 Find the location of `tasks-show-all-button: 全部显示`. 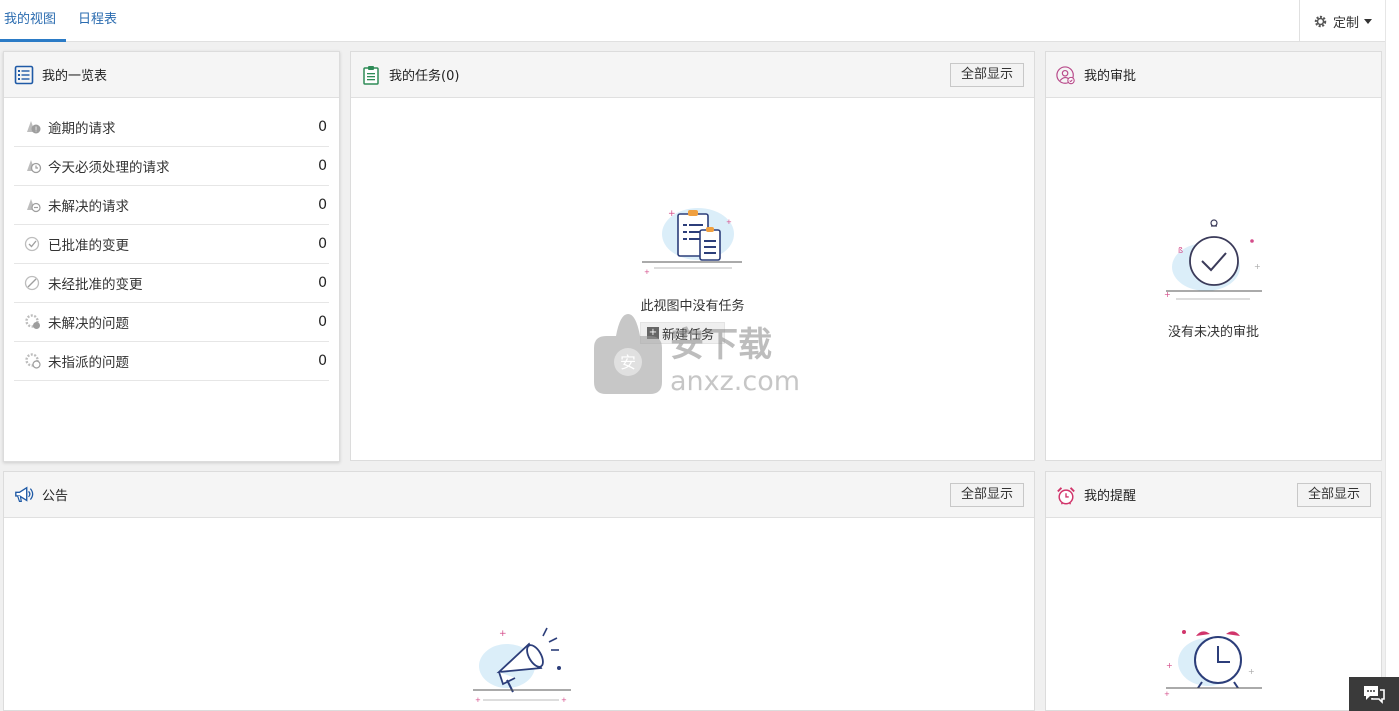

tasks-show-all-button: 全部显示 is located at coordinates (986, 75).